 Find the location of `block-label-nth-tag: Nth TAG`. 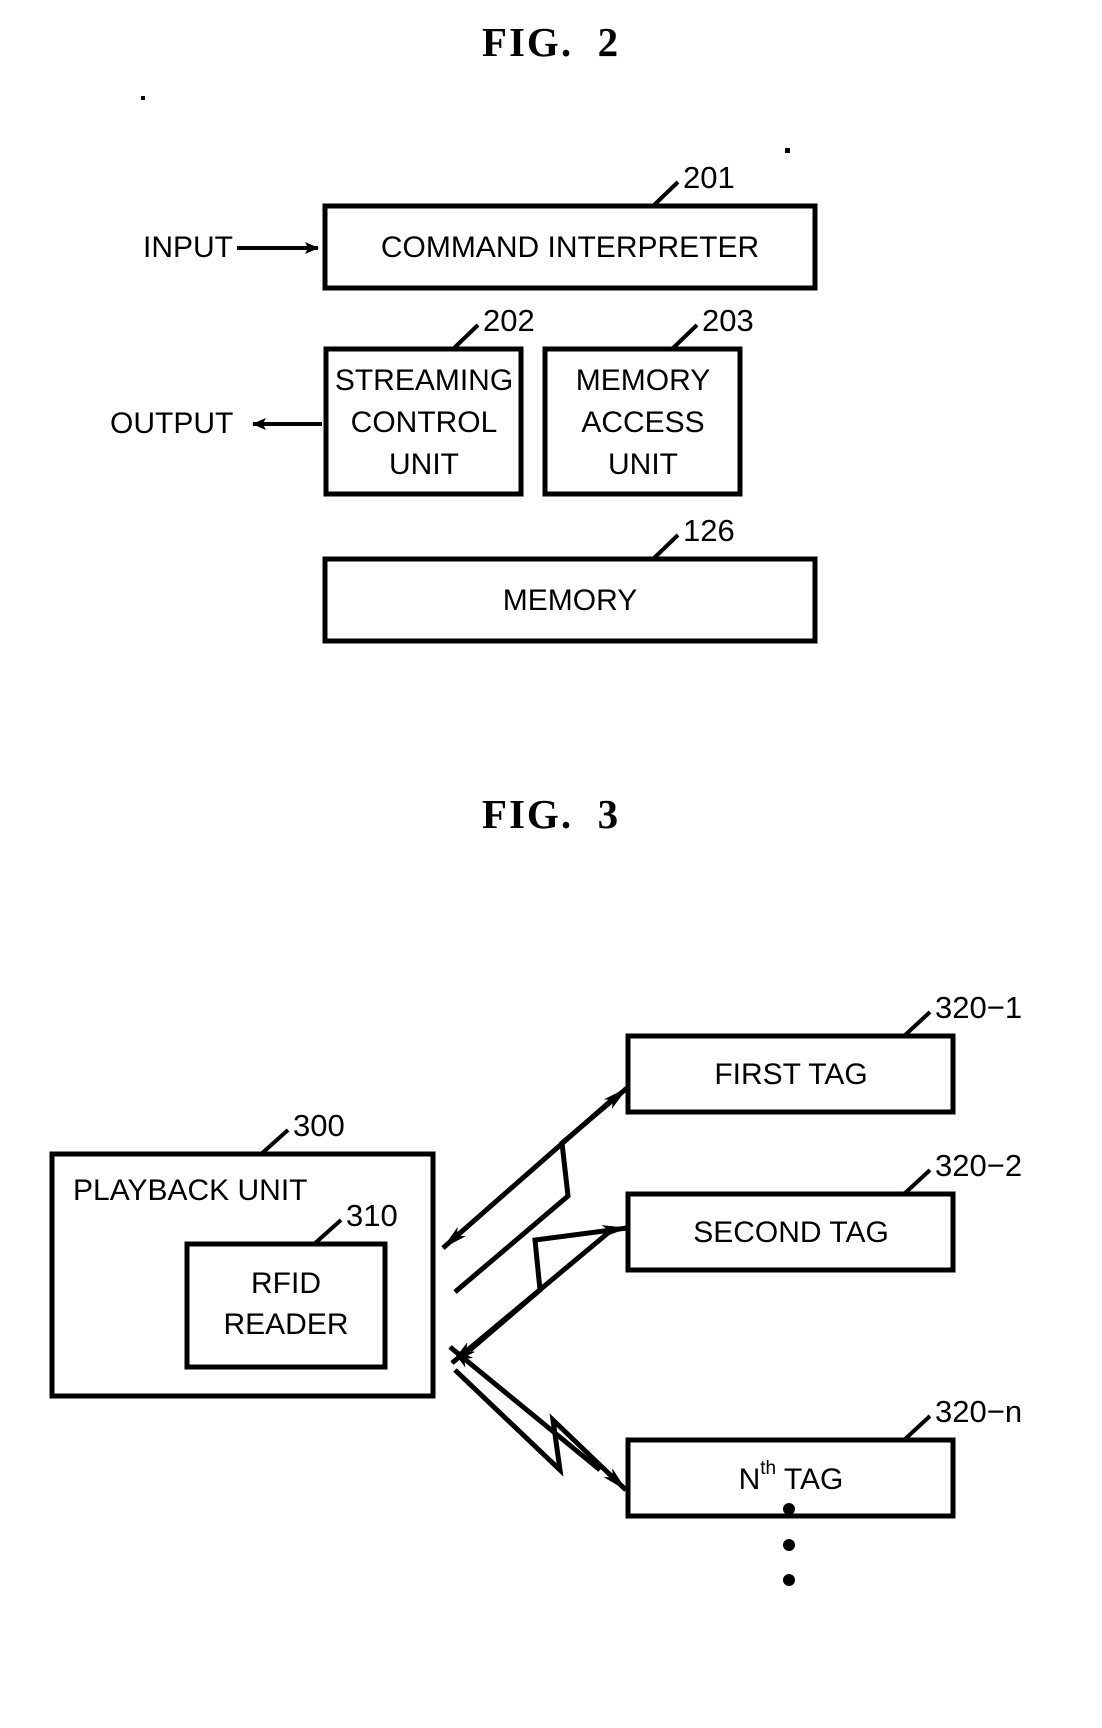

block-label-nth-tag: Nth TAG is located at coordinates (791, 1477).